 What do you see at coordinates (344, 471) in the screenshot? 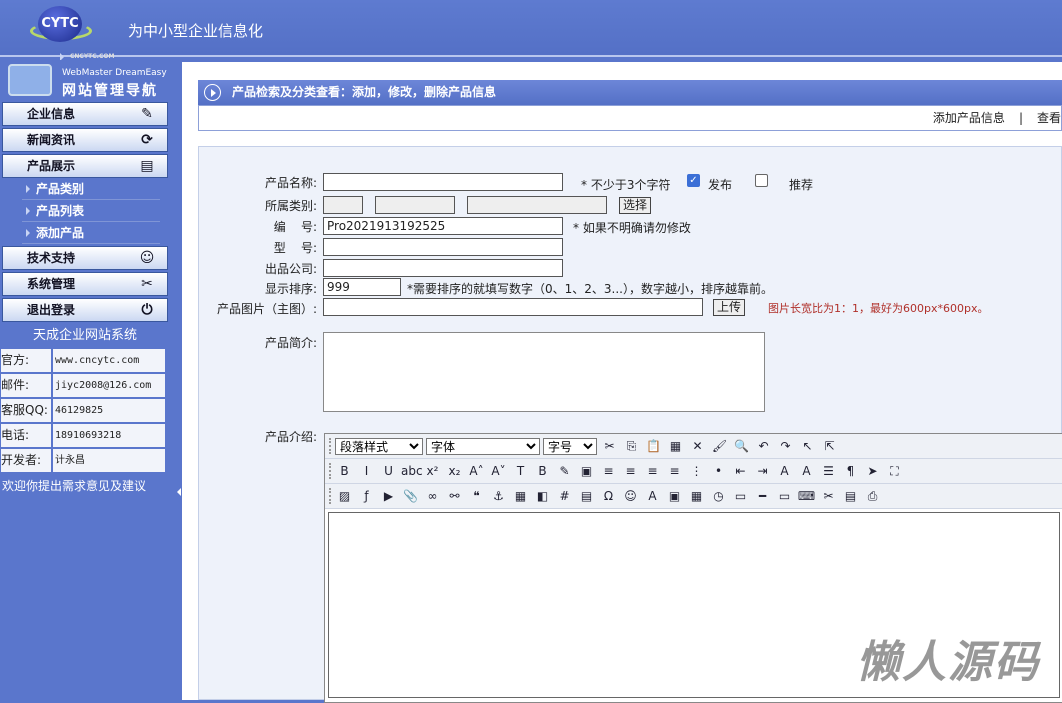
I see `bold-icon: B` at bounding box center [344, 471].